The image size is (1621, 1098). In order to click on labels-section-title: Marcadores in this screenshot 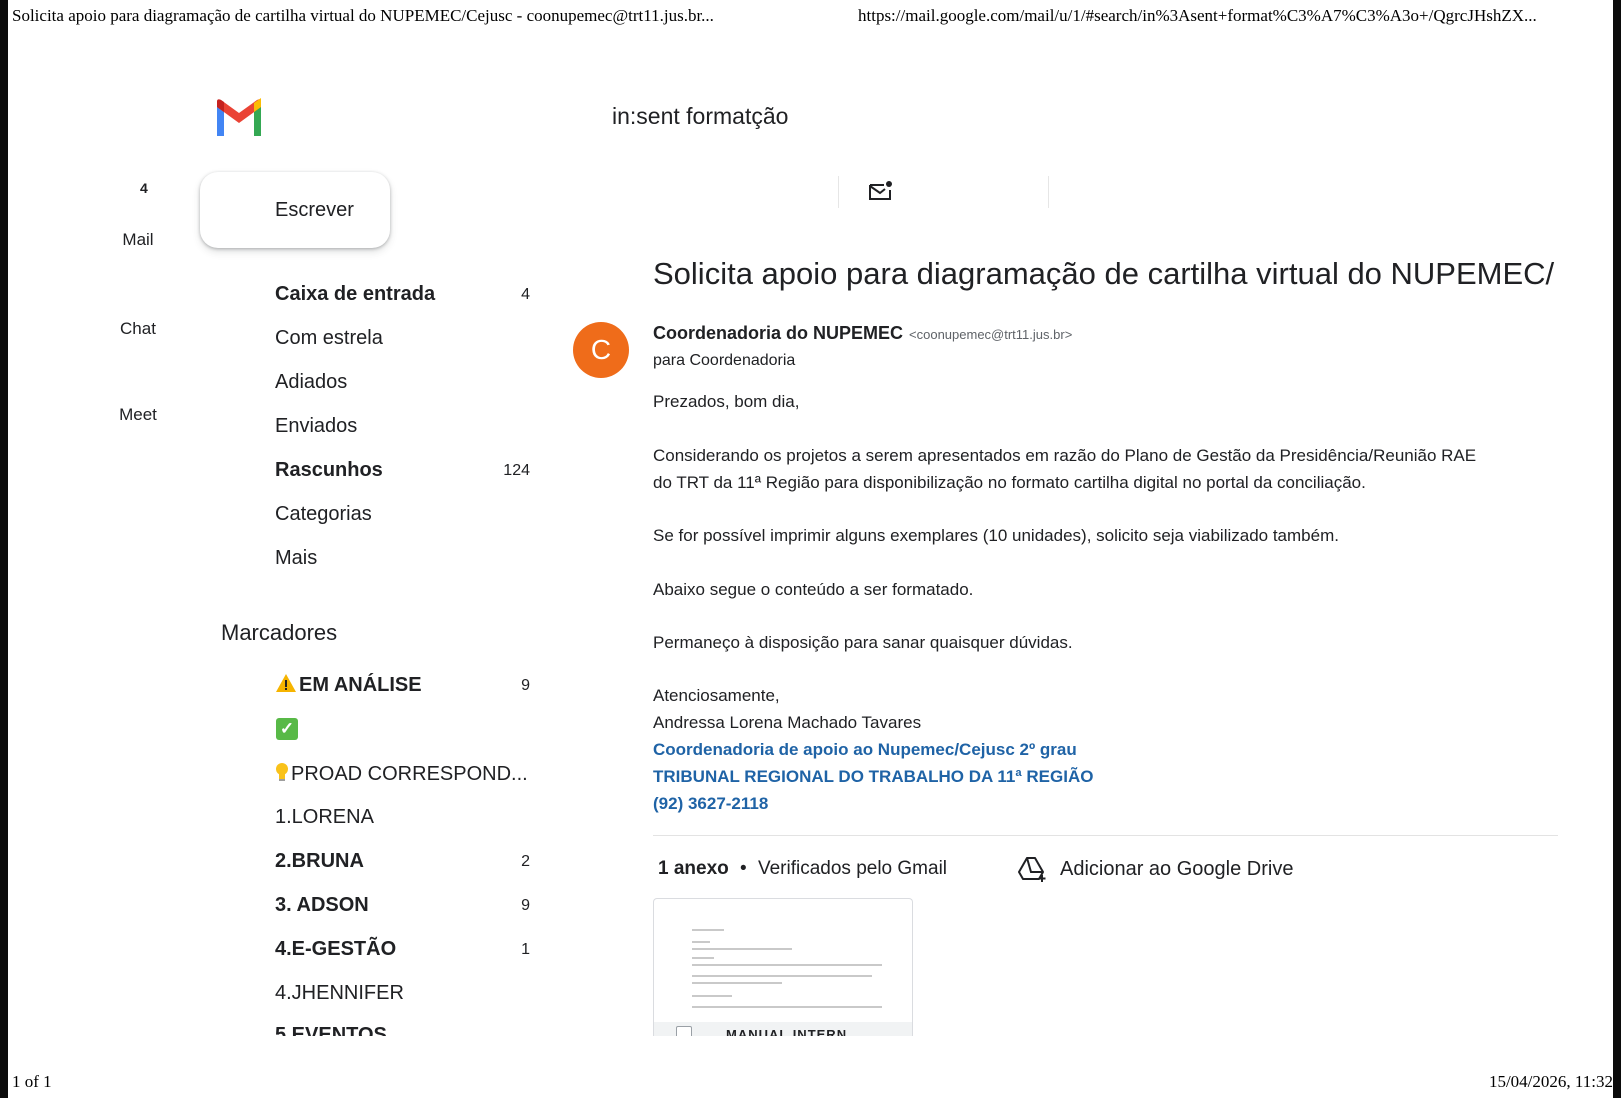, I will do `click(279, 632)`.